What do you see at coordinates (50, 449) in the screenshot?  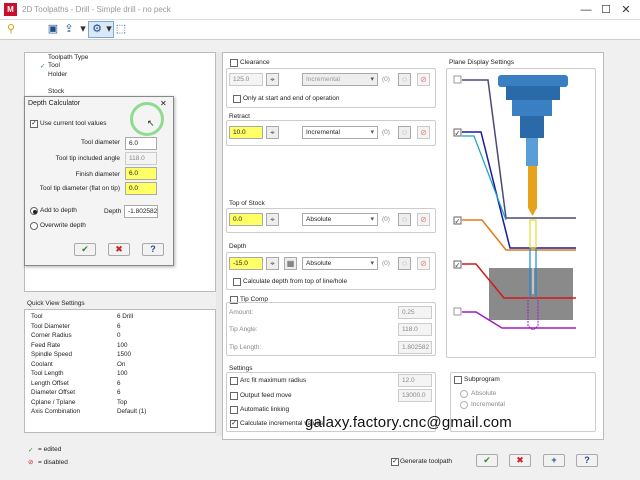 I see `legend-edited: = edited` at bounding box center [50, 449].